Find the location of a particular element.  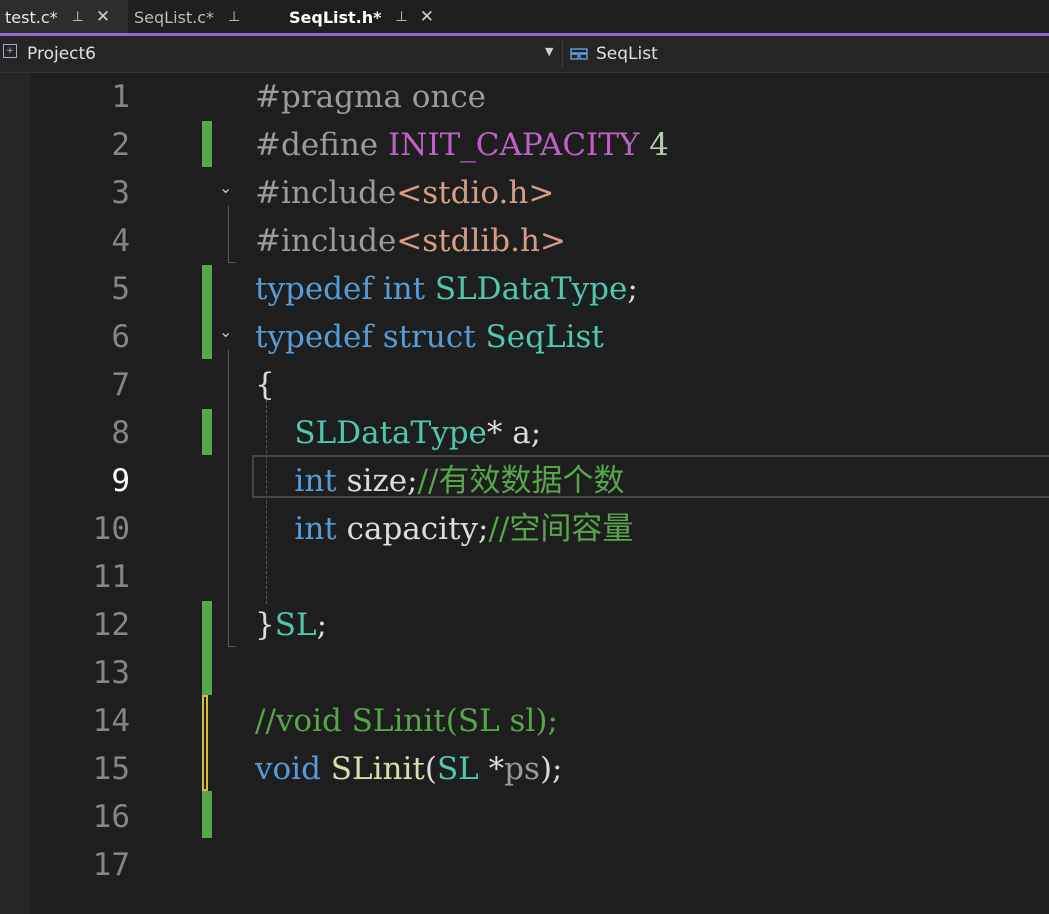

chevron-down-icon: ▼ is located at coordinates (549, 51).